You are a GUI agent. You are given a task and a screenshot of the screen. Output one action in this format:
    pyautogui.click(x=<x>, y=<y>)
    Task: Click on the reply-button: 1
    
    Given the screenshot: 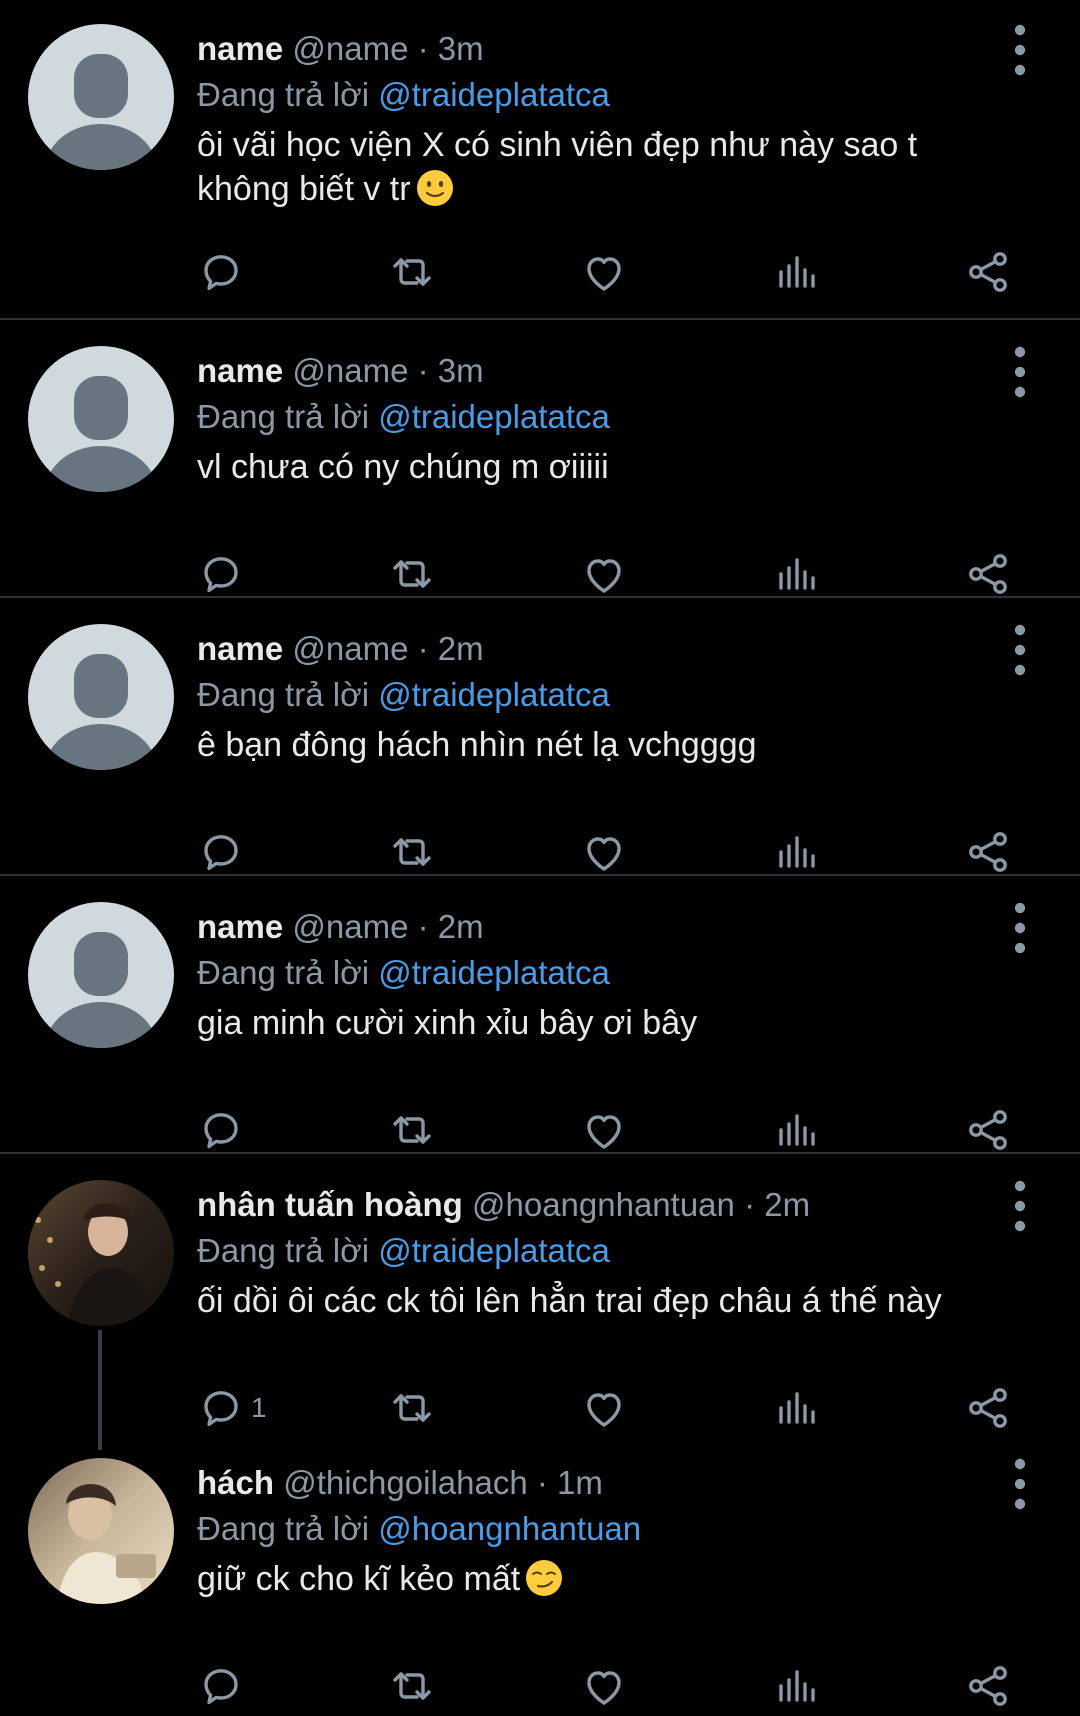 What is the action you would take?
    pyautogui.click(x=232, y=1408)
    